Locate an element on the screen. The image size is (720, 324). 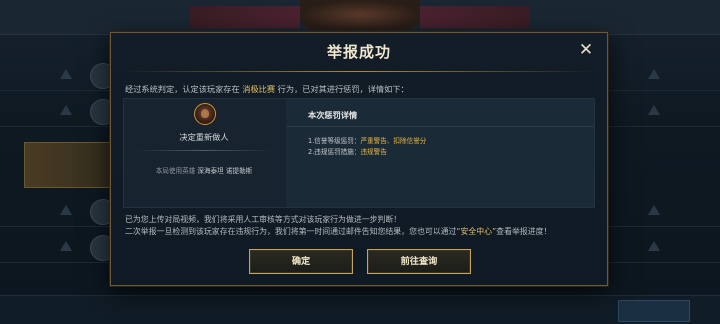
details-divider is located at coordinates (440, 126).